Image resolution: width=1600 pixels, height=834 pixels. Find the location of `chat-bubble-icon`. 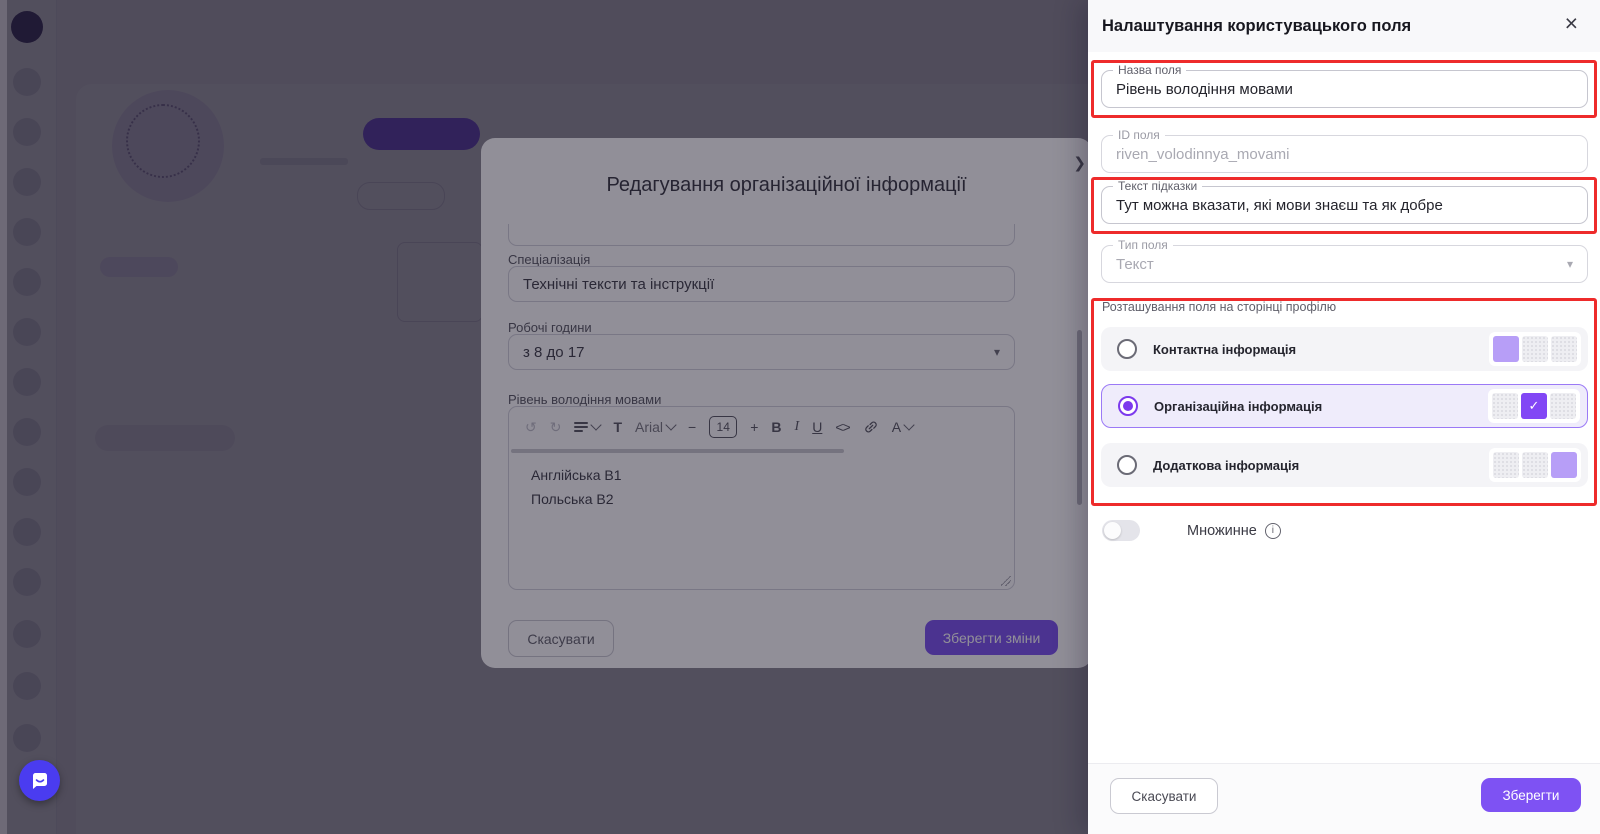

chat-bubble-icon is located at coordinates (39, 780).